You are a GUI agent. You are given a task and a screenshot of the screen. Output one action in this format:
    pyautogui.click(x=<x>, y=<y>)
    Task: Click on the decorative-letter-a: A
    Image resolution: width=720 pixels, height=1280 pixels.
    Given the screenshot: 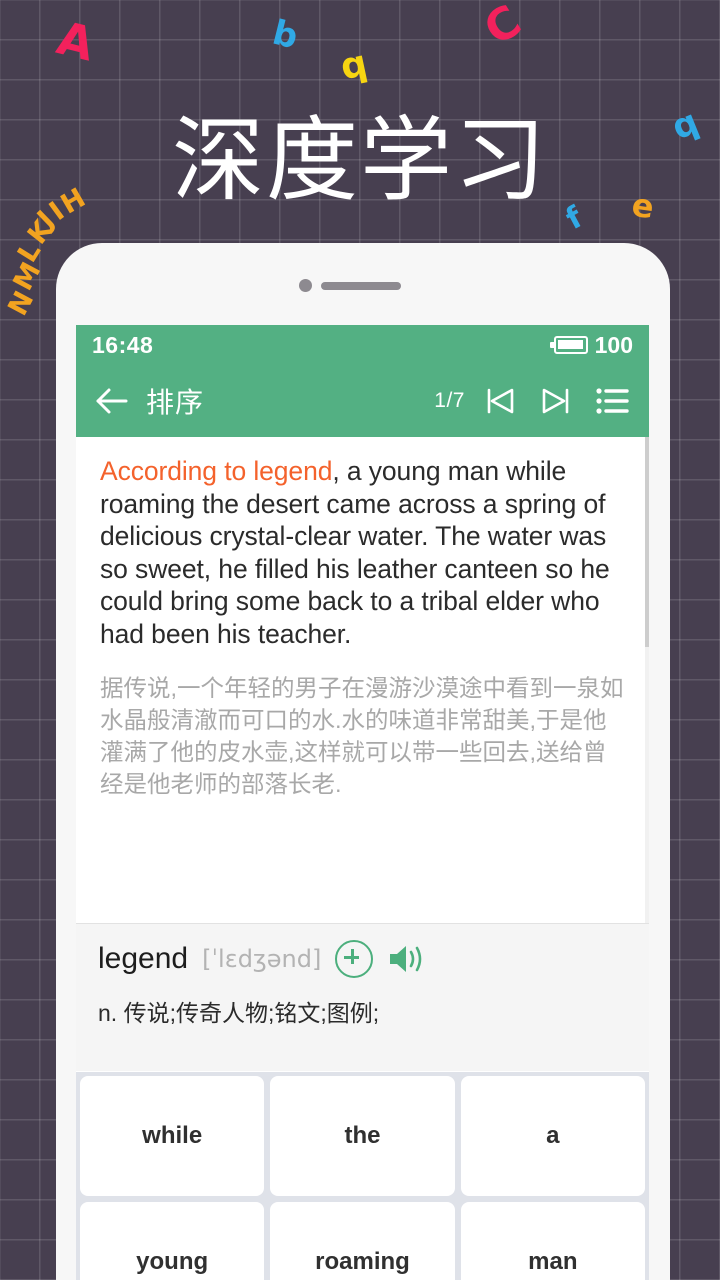 What is the action you would take?
    pyautogui.click(x=75, y=41)
    